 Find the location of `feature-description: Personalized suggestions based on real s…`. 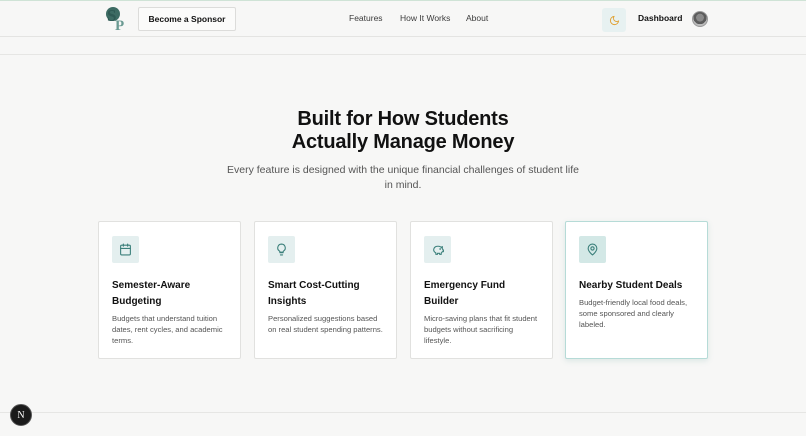

feature-description: Personalized suggestions based on real s… is located at coordinates (325, 324).